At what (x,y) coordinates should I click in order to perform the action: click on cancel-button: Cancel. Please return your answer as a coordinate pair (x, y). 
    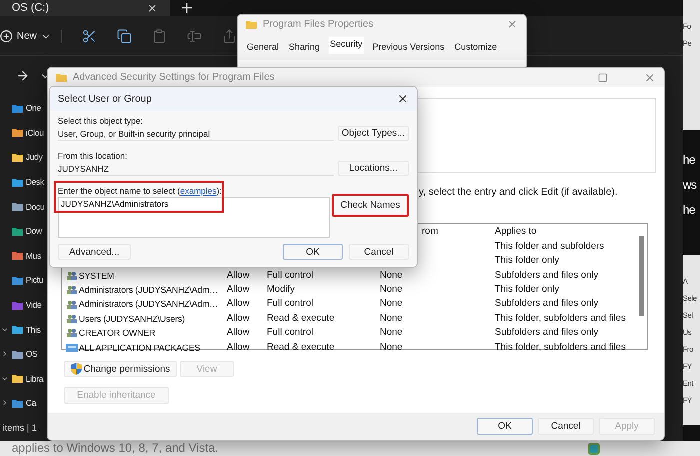
    Looking at the image, I should click on (379, 252).